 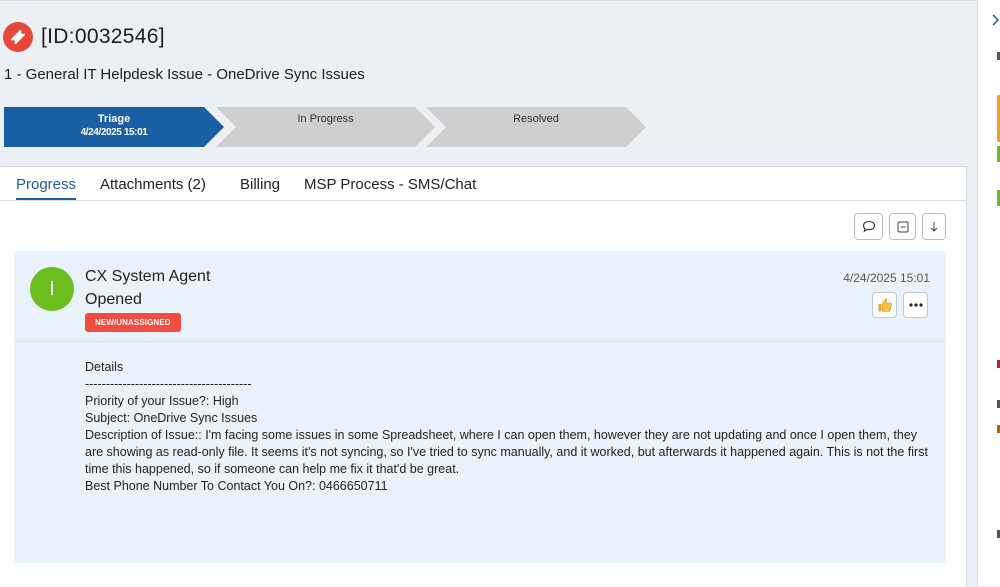 What do you see at coordinates (18, 37) in the screenshot?
I see `ticket-icon` at bounding box center [18, 37].